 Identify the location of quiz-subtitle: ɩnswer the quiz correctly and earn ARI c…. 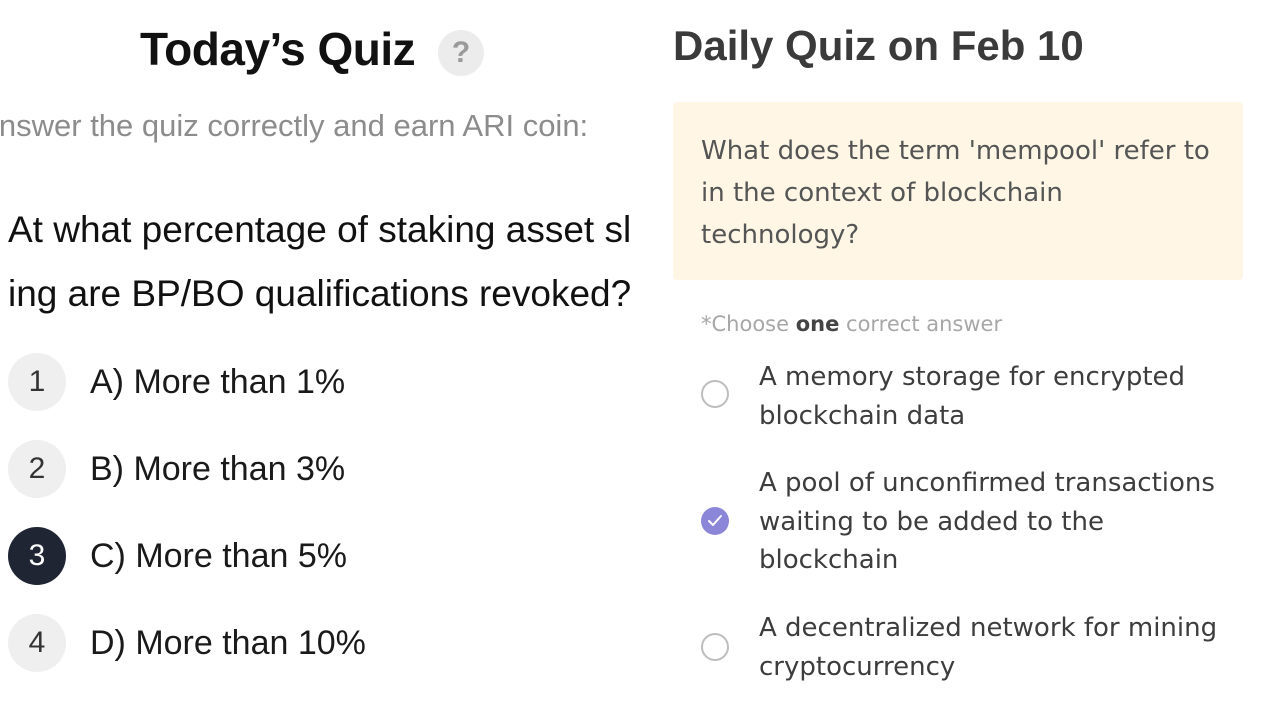
(294, 125).